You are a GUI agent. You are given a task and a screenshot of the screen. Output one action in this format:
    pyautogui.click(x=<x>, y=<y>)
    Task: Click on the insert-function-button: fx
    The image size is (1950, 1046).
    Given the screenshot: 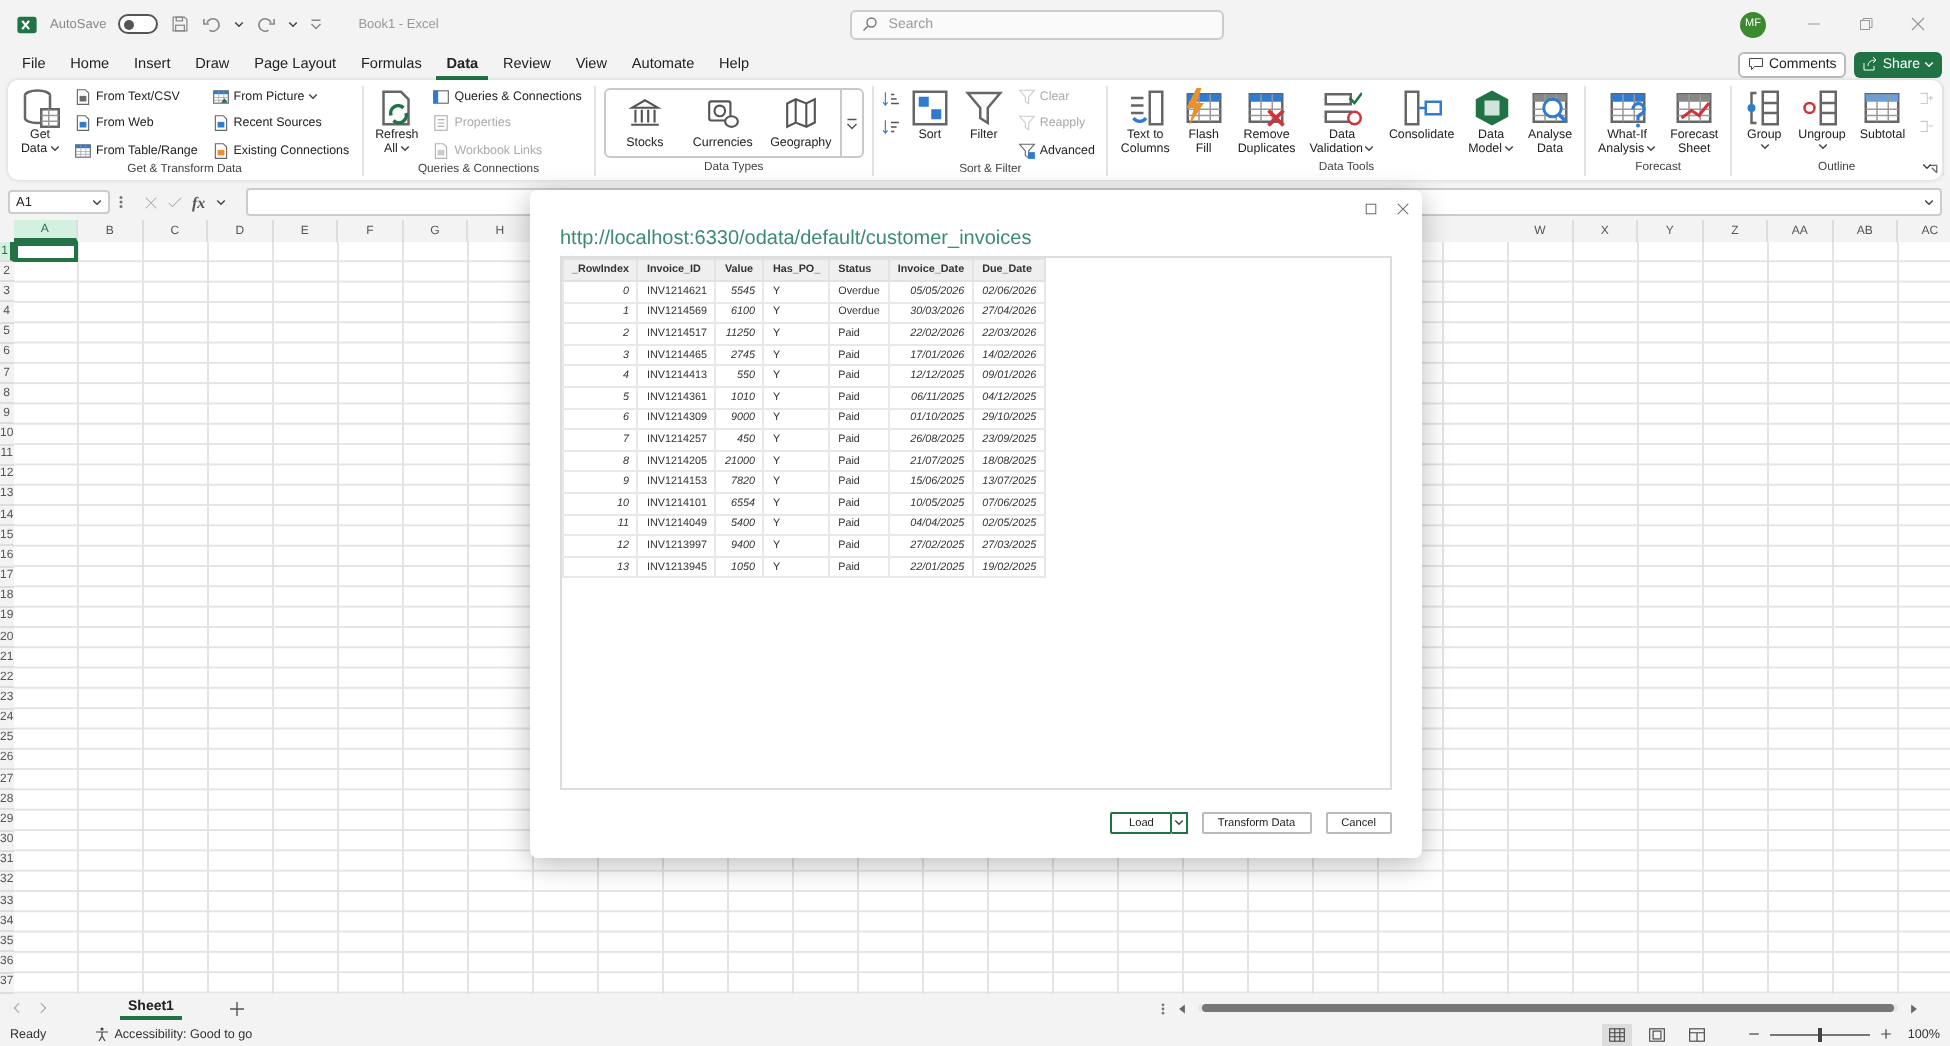 What is the action you would take?
    pyautogui.click(x=199, y=202)
    